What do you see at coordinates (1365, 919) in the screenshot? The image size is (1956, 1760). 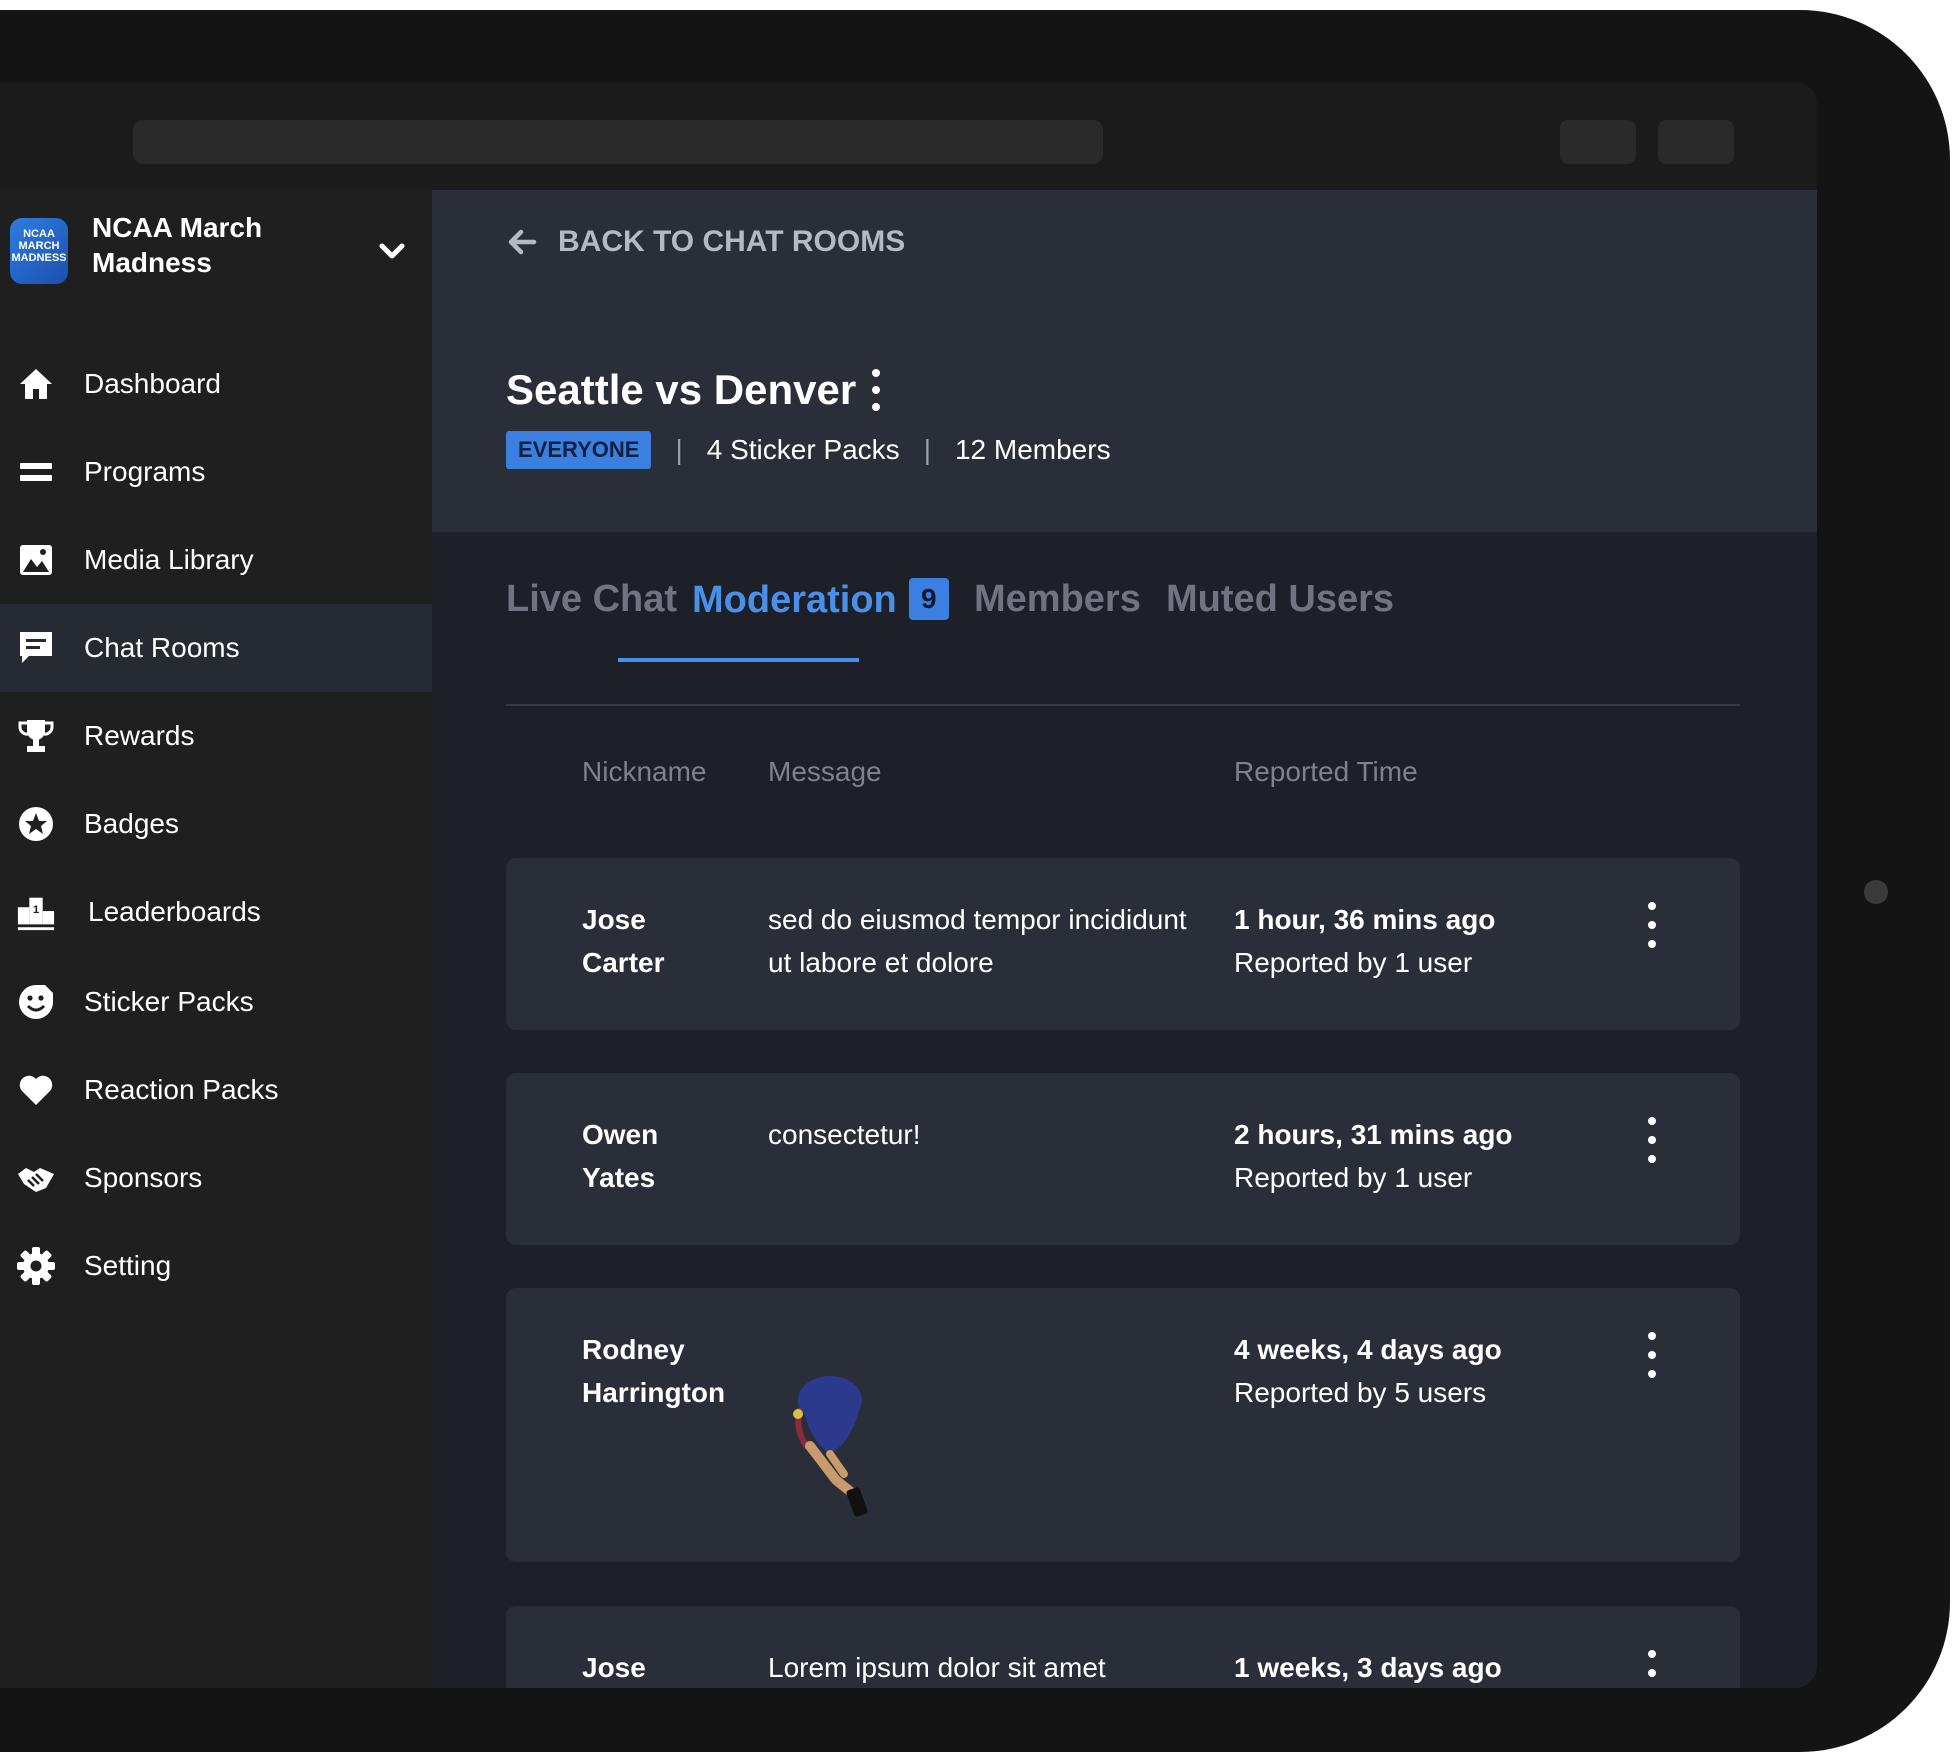 I see `reported-time-ago: 1 hour, 36 mins ago` at bounding box center [1365, 919].